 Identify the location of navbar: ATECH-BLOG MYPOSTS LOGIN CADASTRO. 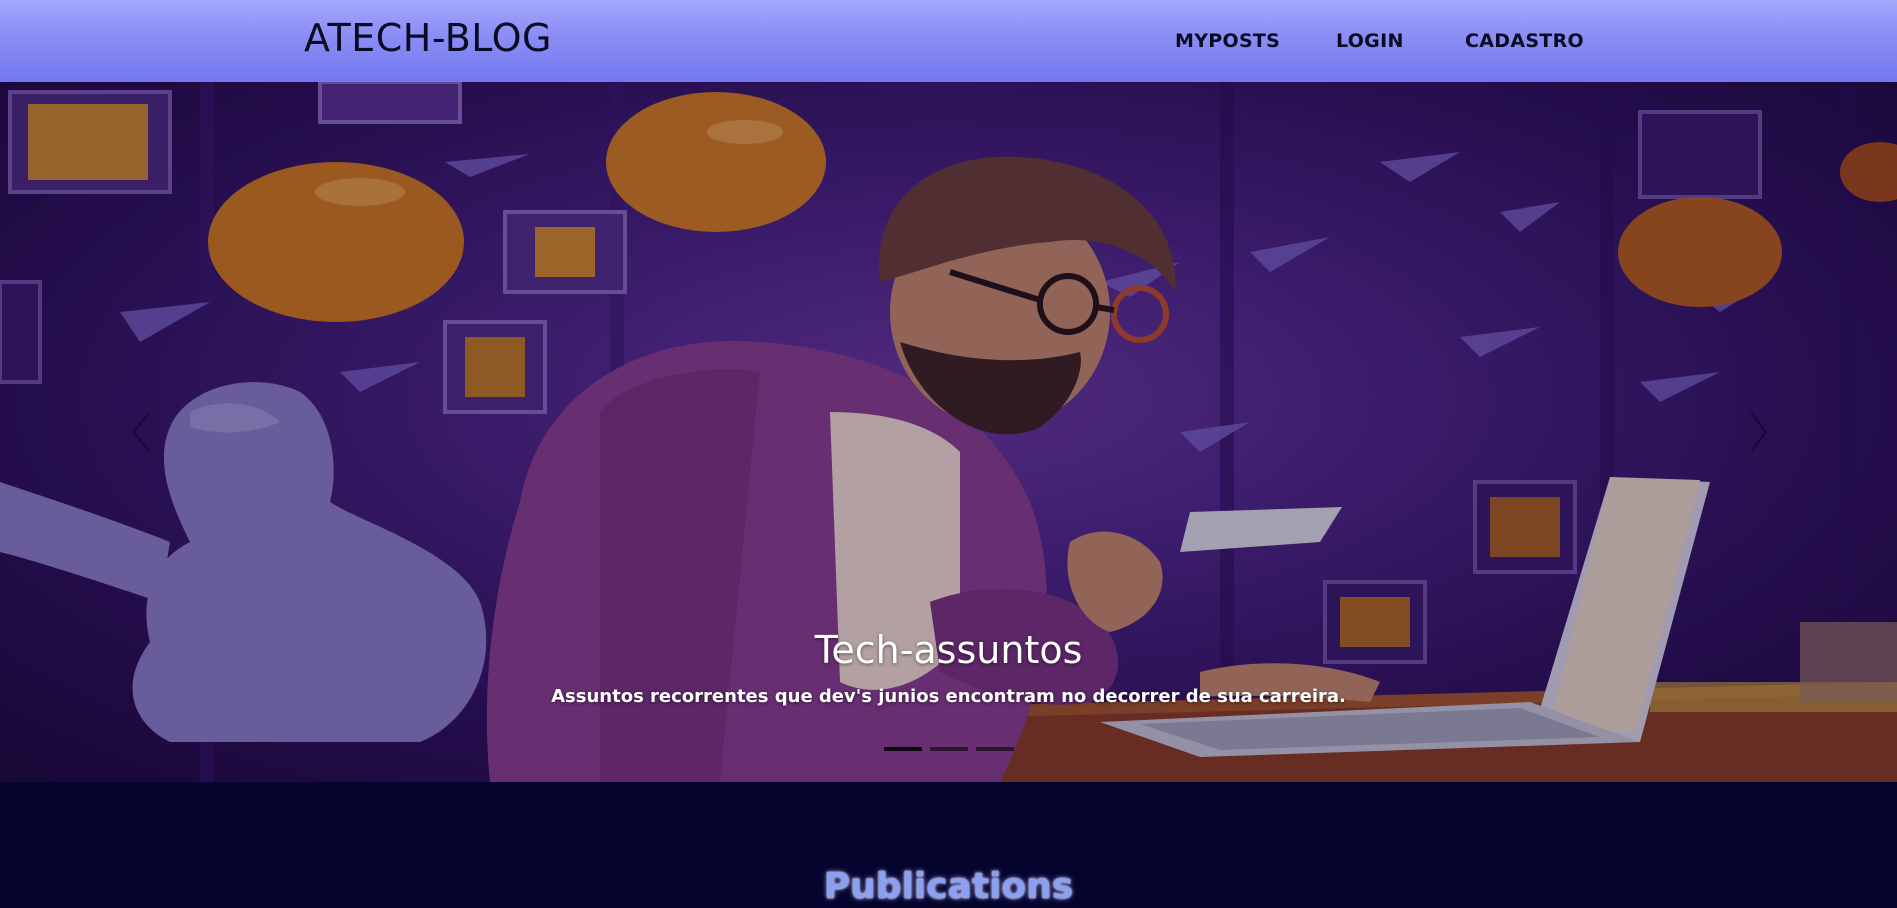
(948, 41).